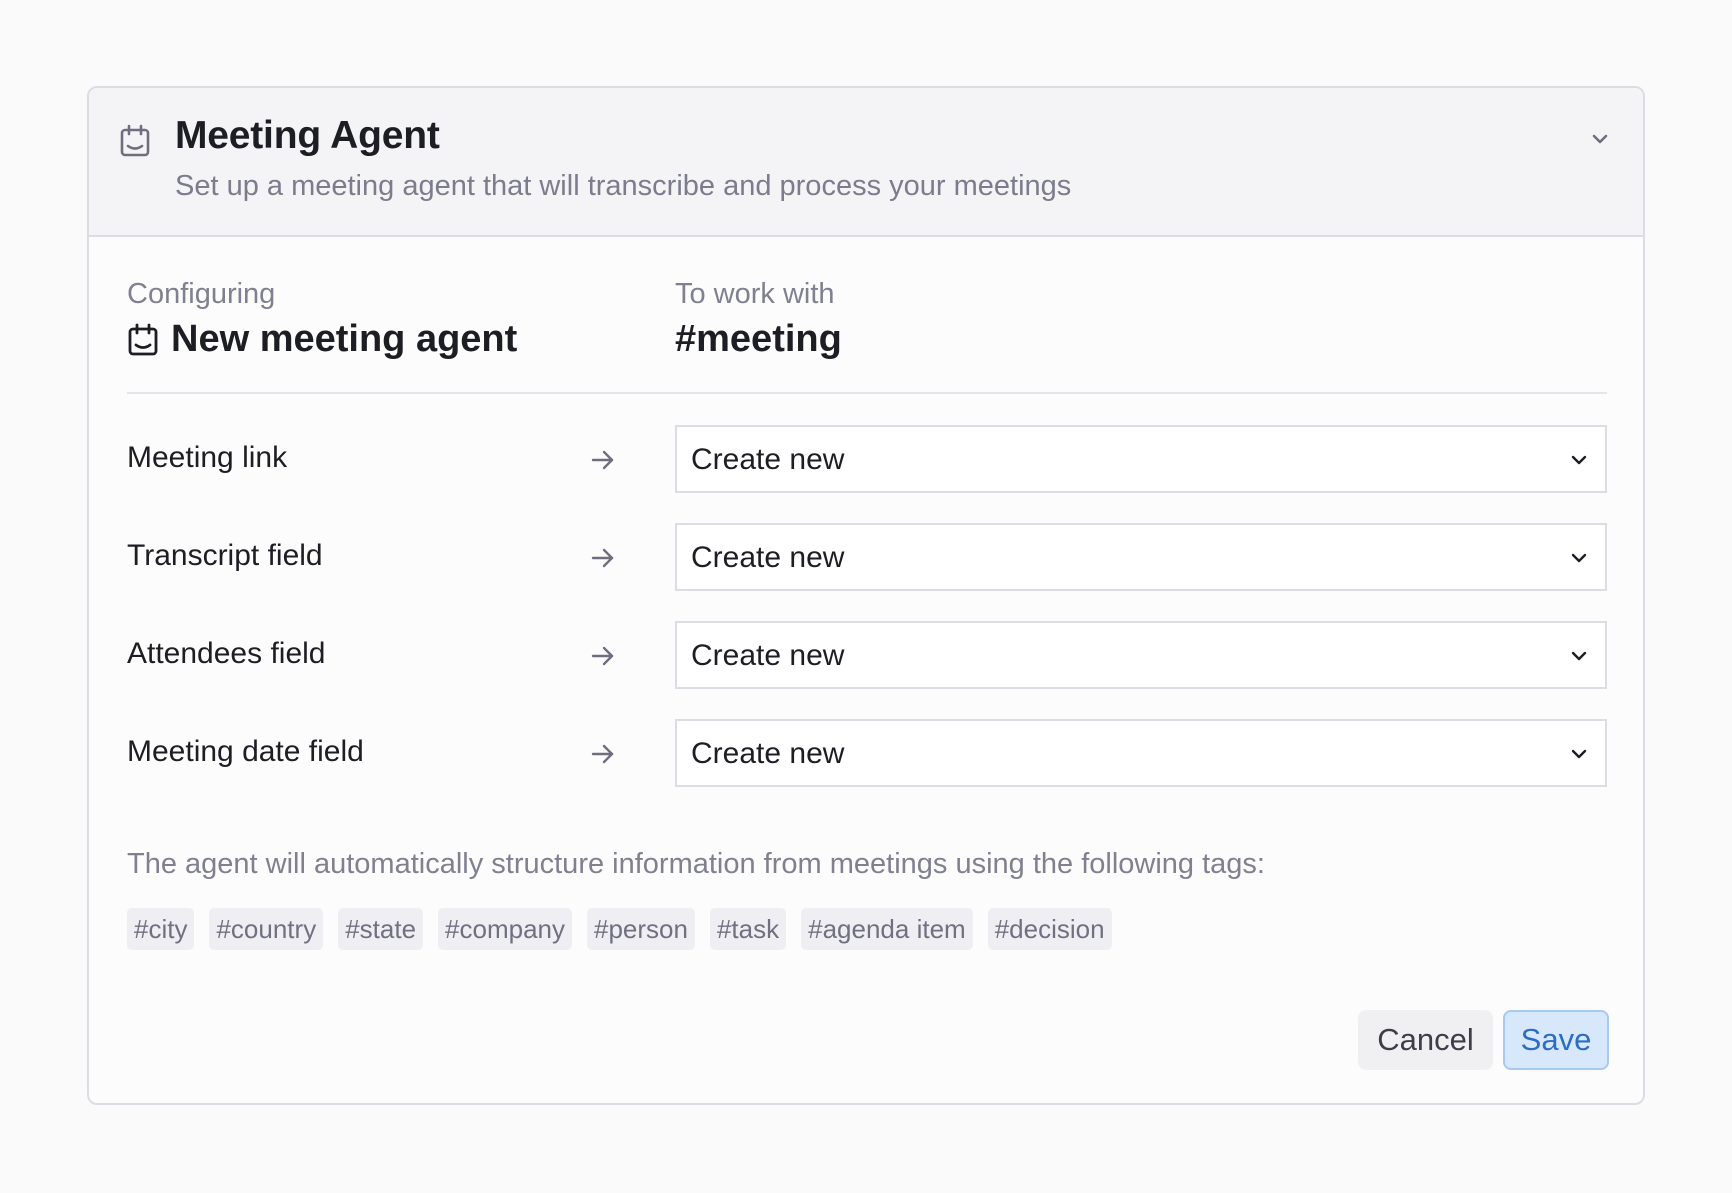 The image size is (1732, 1193). Describe the element at coordinates (758, 339) in the screenshot. I see `target-tag: #meeting` at that location.